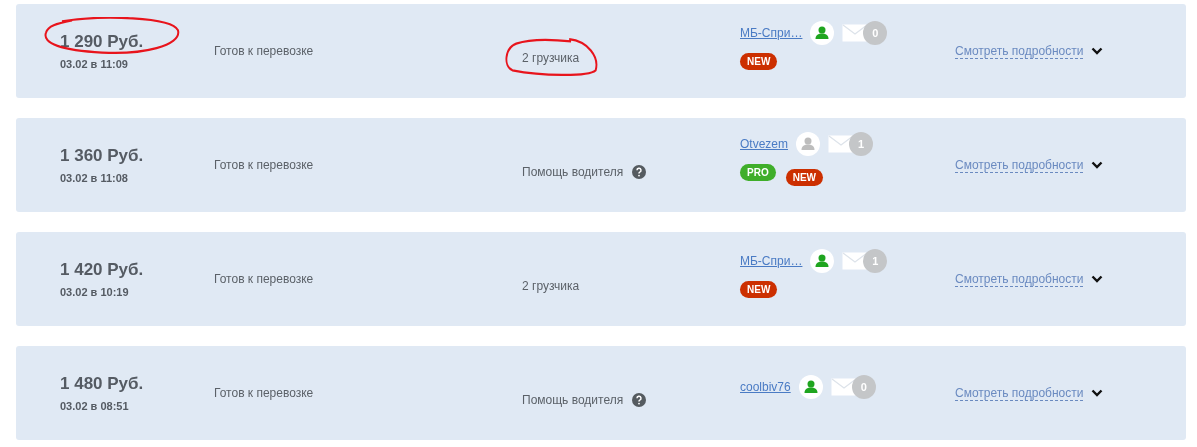 The height and width of the screenshot is (447, 1197). I want to click on order-date: 03.02 в 11:09, so click(94, 64).